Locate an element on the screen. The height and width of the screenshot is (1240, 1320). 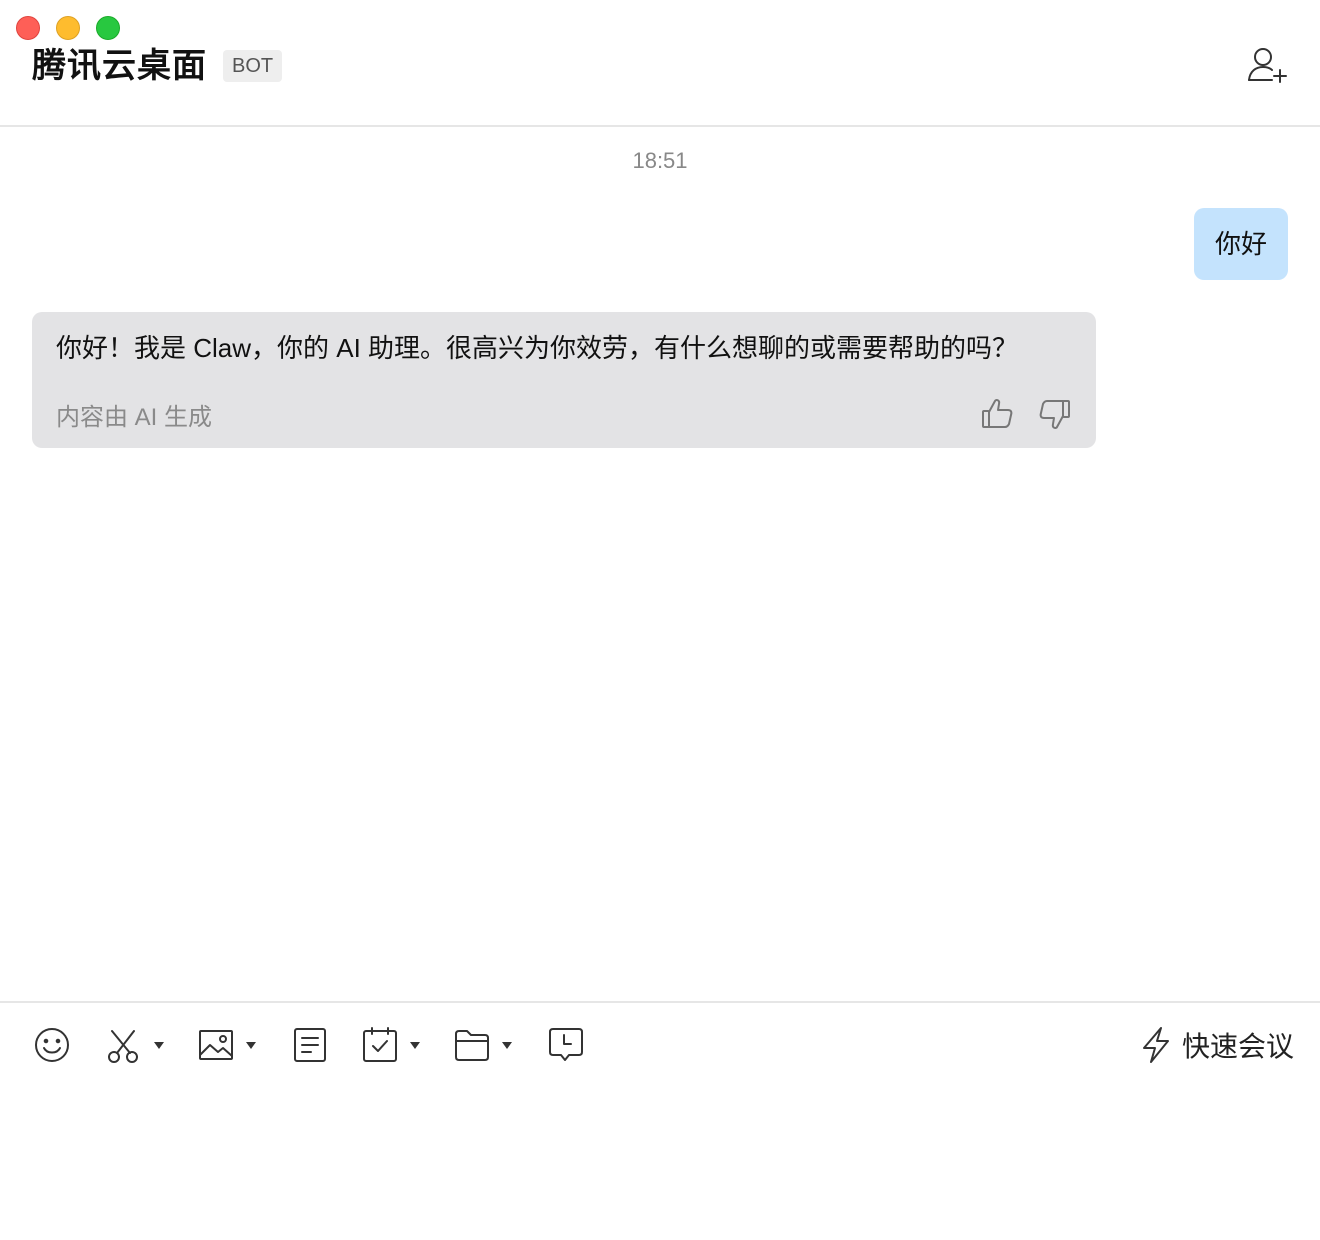
title-group: 腾讯云桌面 BOT is located at coordinates (157, 66).